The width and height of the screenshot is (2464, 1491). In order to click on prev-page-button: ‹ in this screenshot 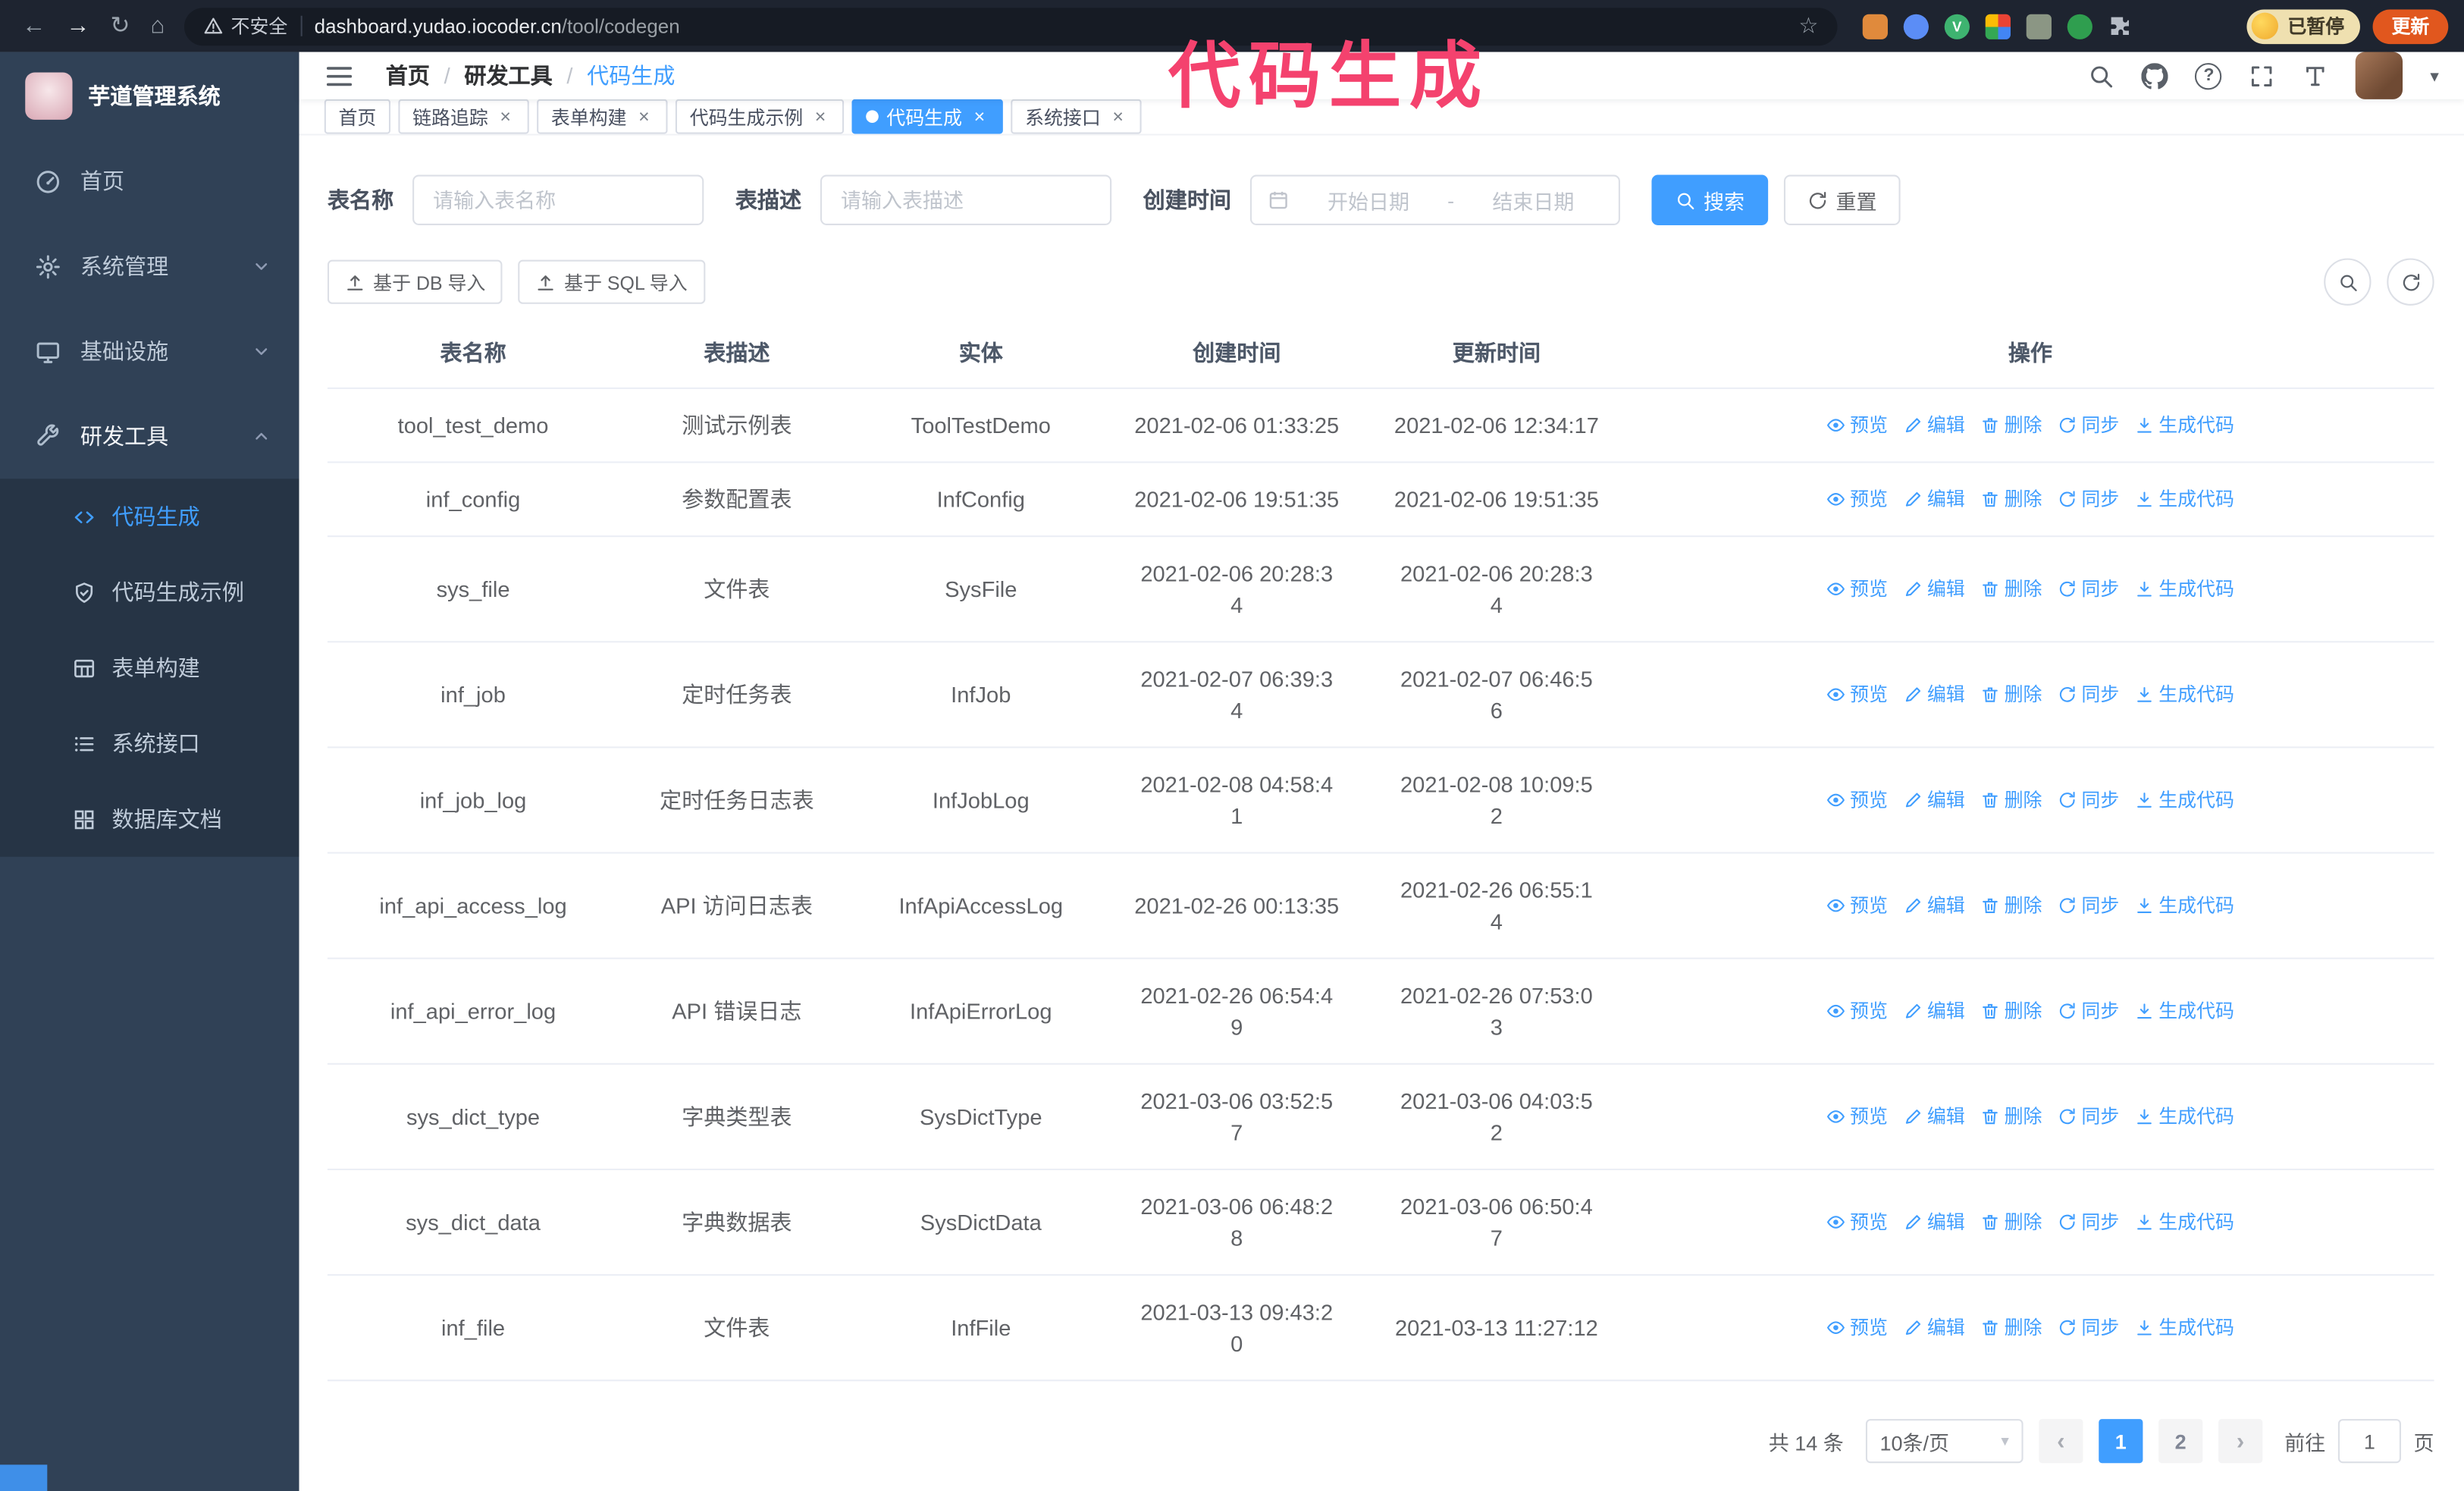, I will do `click(2061, 1441)`.